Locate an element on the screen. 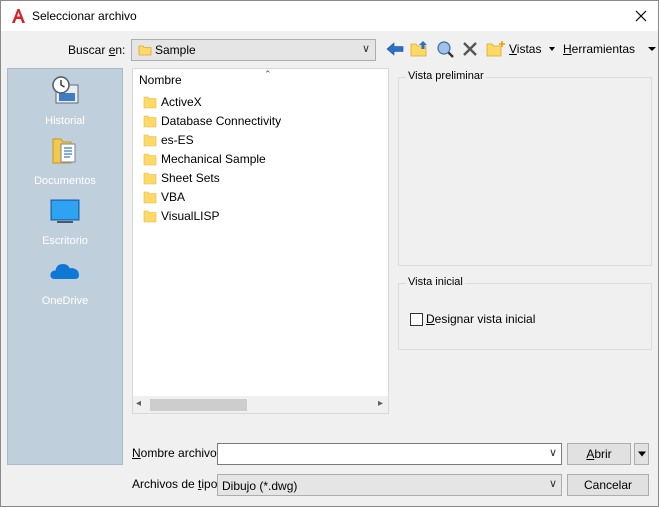  list-item: Mechanical Sample is located at coordinates (204, 159).